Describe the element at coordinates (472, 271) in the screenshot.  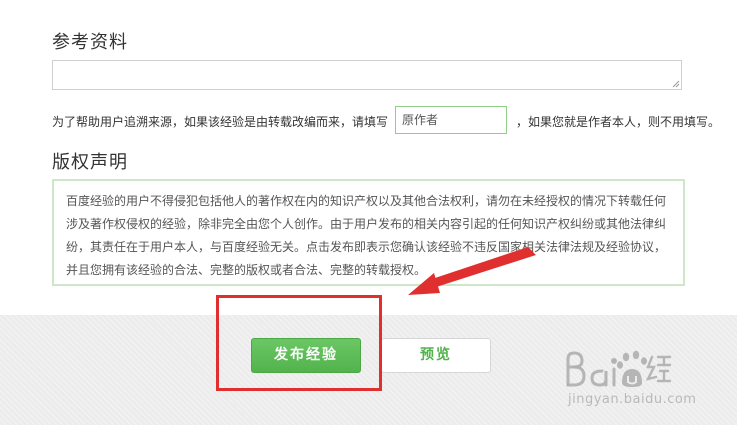
I see `annotation-arrow-icon` at that location.